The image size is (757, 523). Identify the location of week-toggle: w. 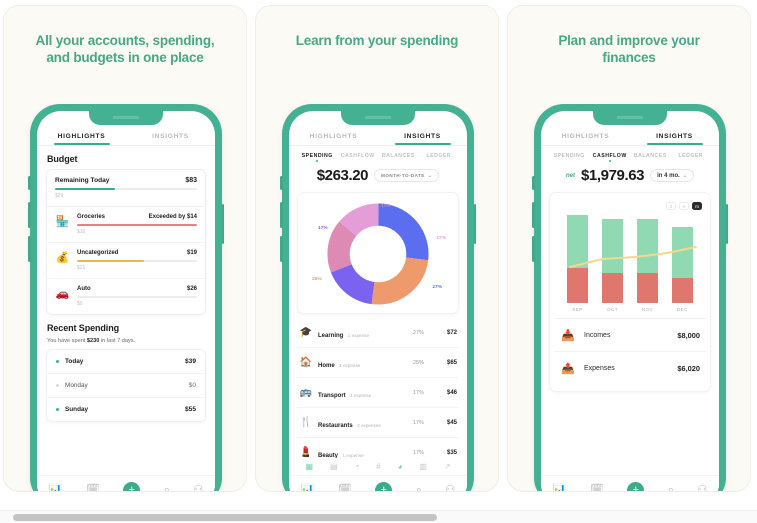
(684, 206).